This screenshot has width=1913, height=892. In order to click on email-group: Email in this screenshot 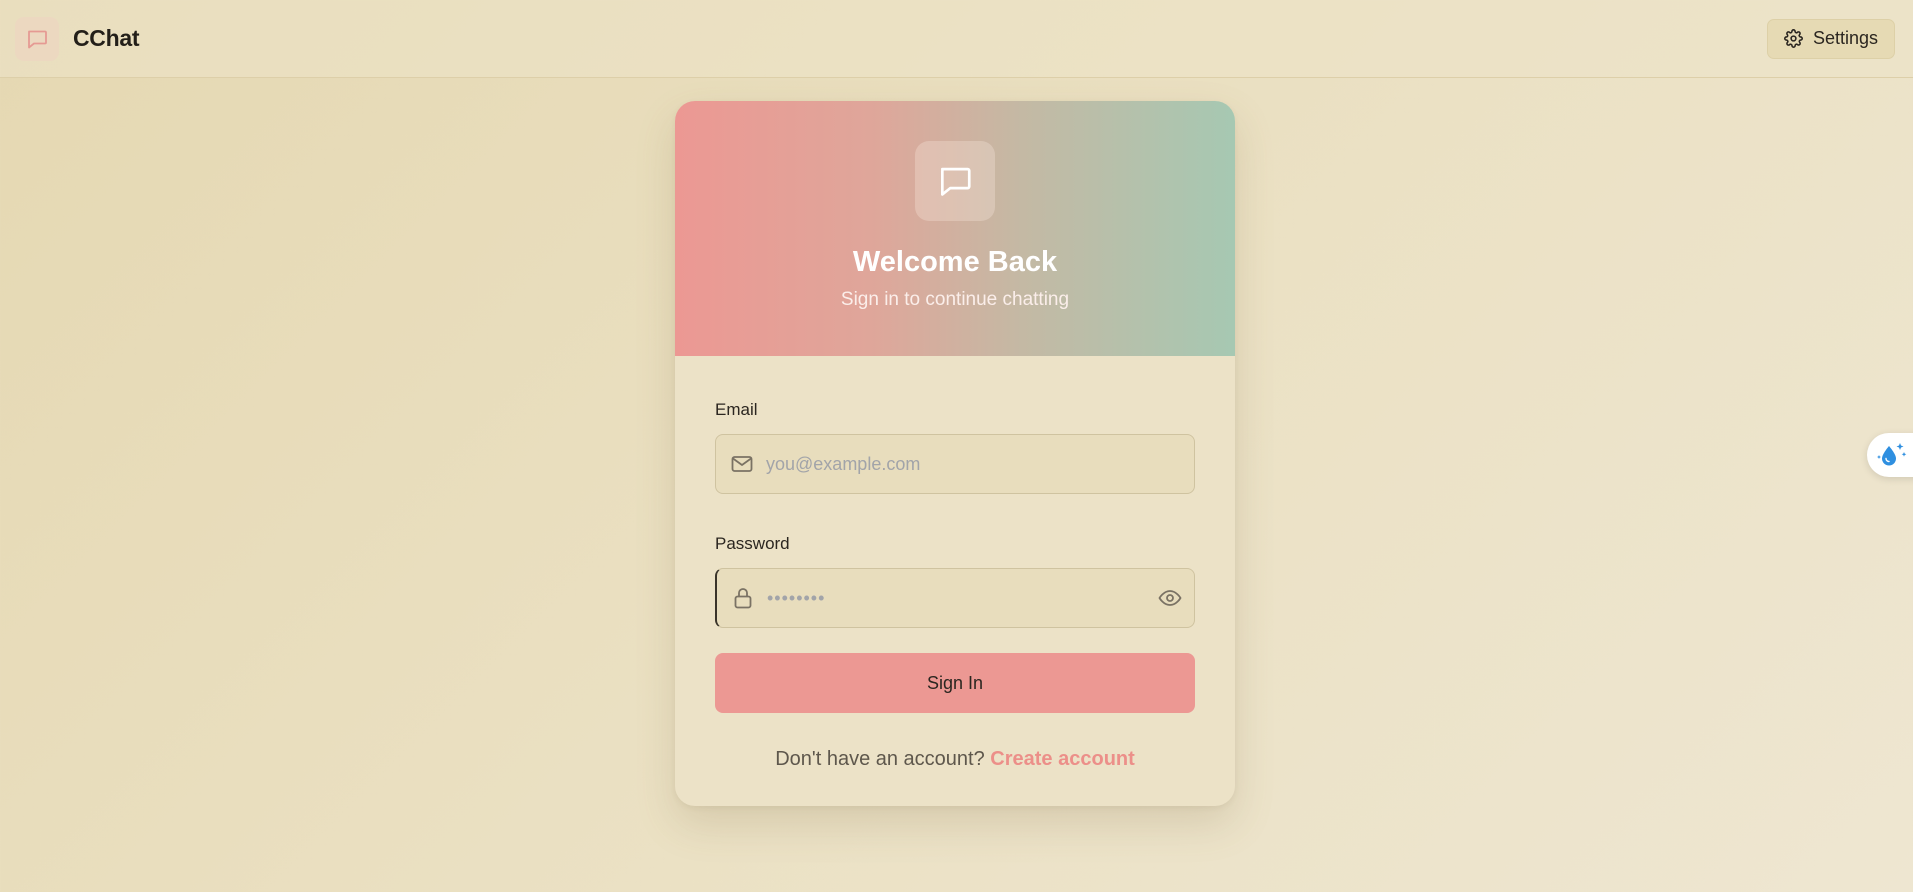, I will do `click(955, 447)`.